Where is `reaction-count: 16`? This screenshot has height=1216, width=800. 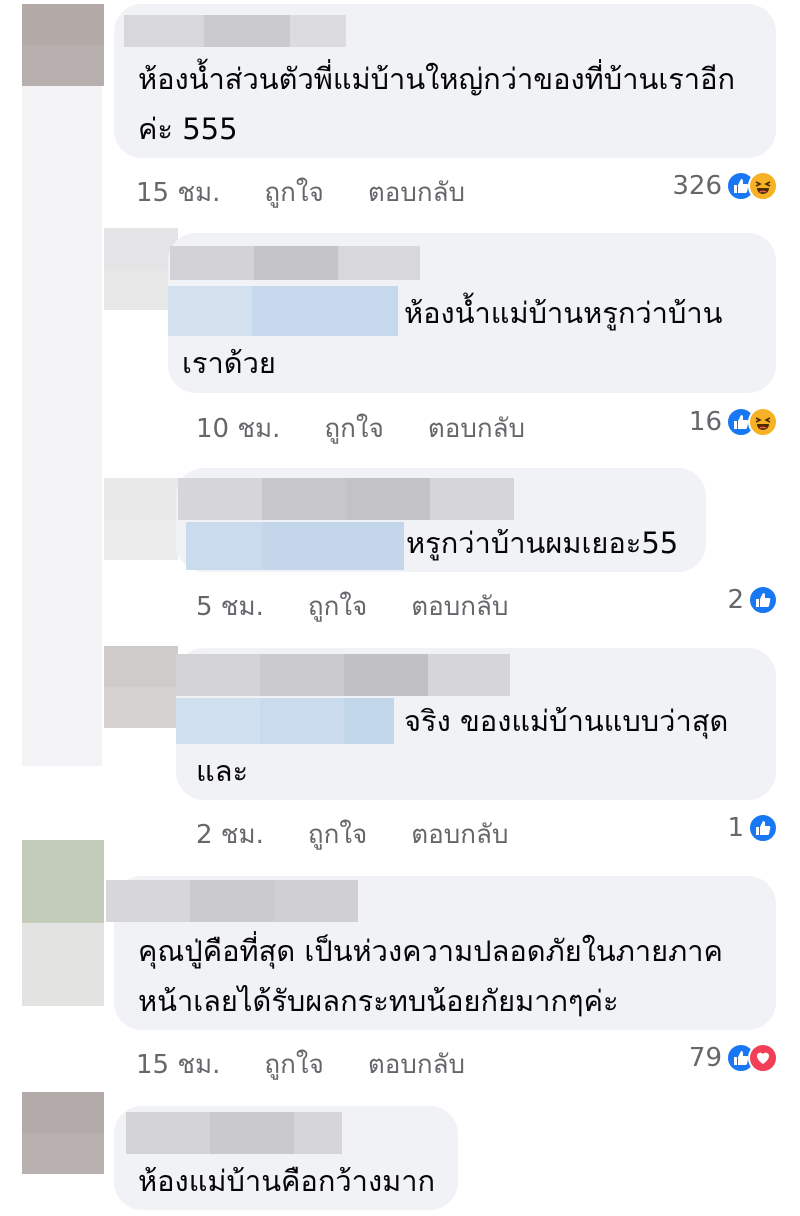 reaction-count: 16 is located at coordinates (705, 422).